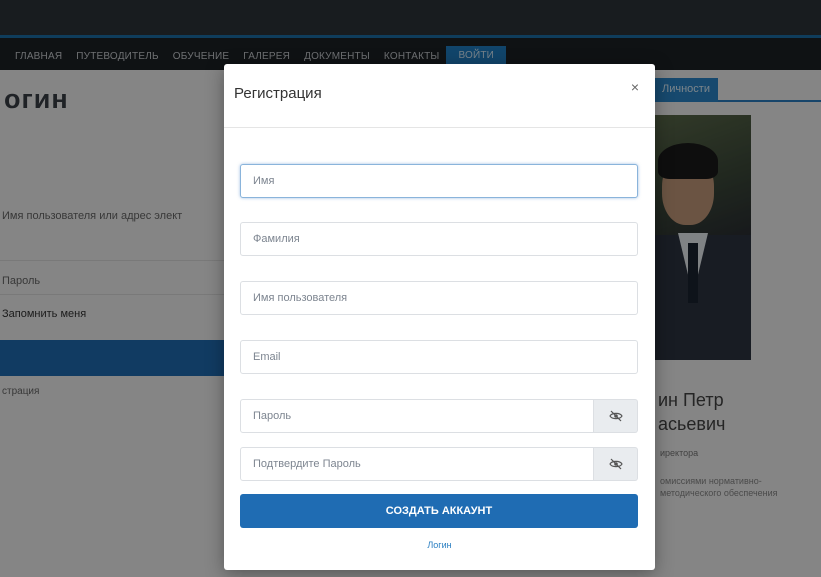  Describe the element at coordinates (439, 96) in the screenshot. I see `modal-header: Регистрация ×` at that location.